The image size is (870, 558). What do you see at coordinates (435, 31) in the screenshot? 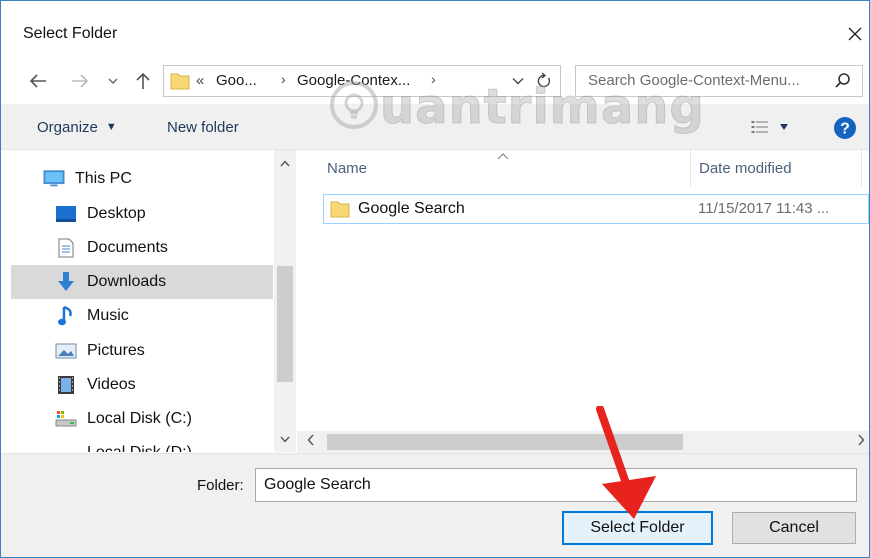
I see `title-bar: Select Folder` at bounding box center [435, 31].